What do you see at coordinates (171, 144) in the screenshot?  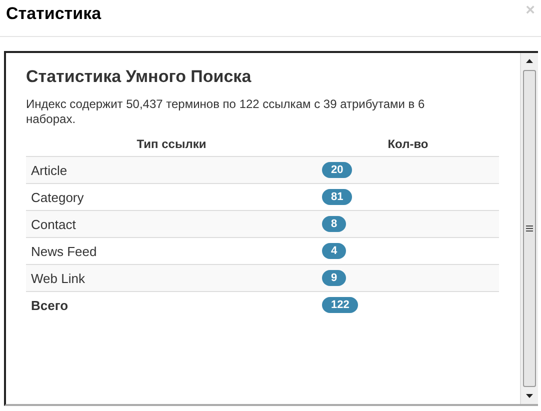 I see `column-header: Тип ссылки` at bounding box center [171, 144].